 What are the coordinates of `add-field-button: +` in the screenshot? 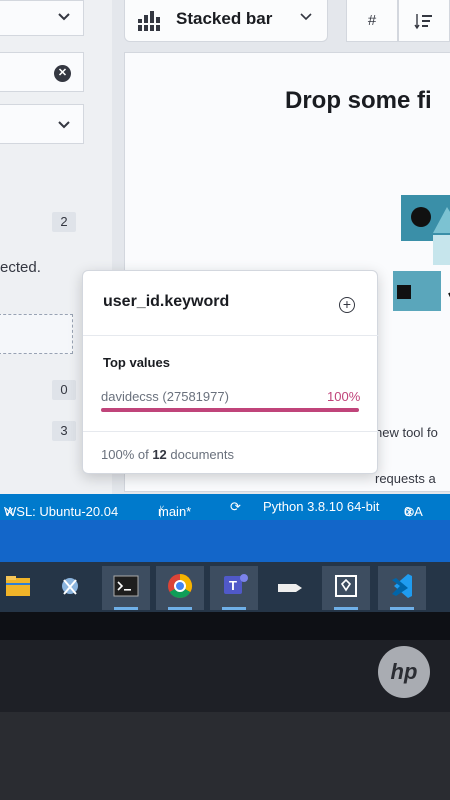 It's located at (347, 305).